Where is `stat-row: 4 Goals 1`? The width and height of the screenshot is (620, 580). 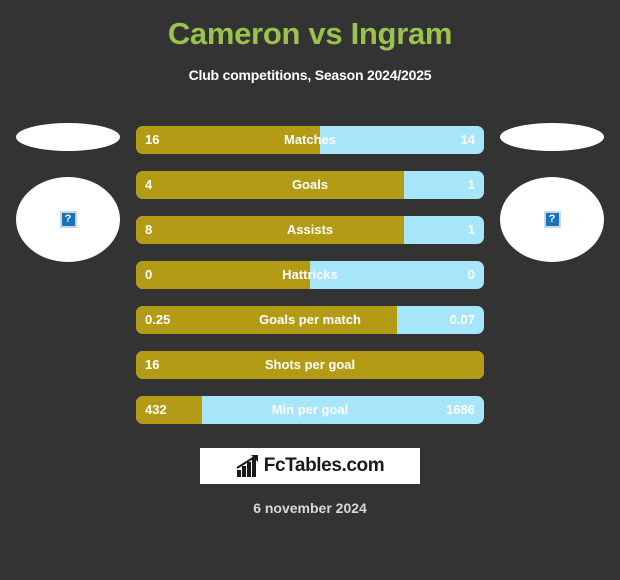
stat-row: 4 Goals 1 is located at coordinates (310, 185).